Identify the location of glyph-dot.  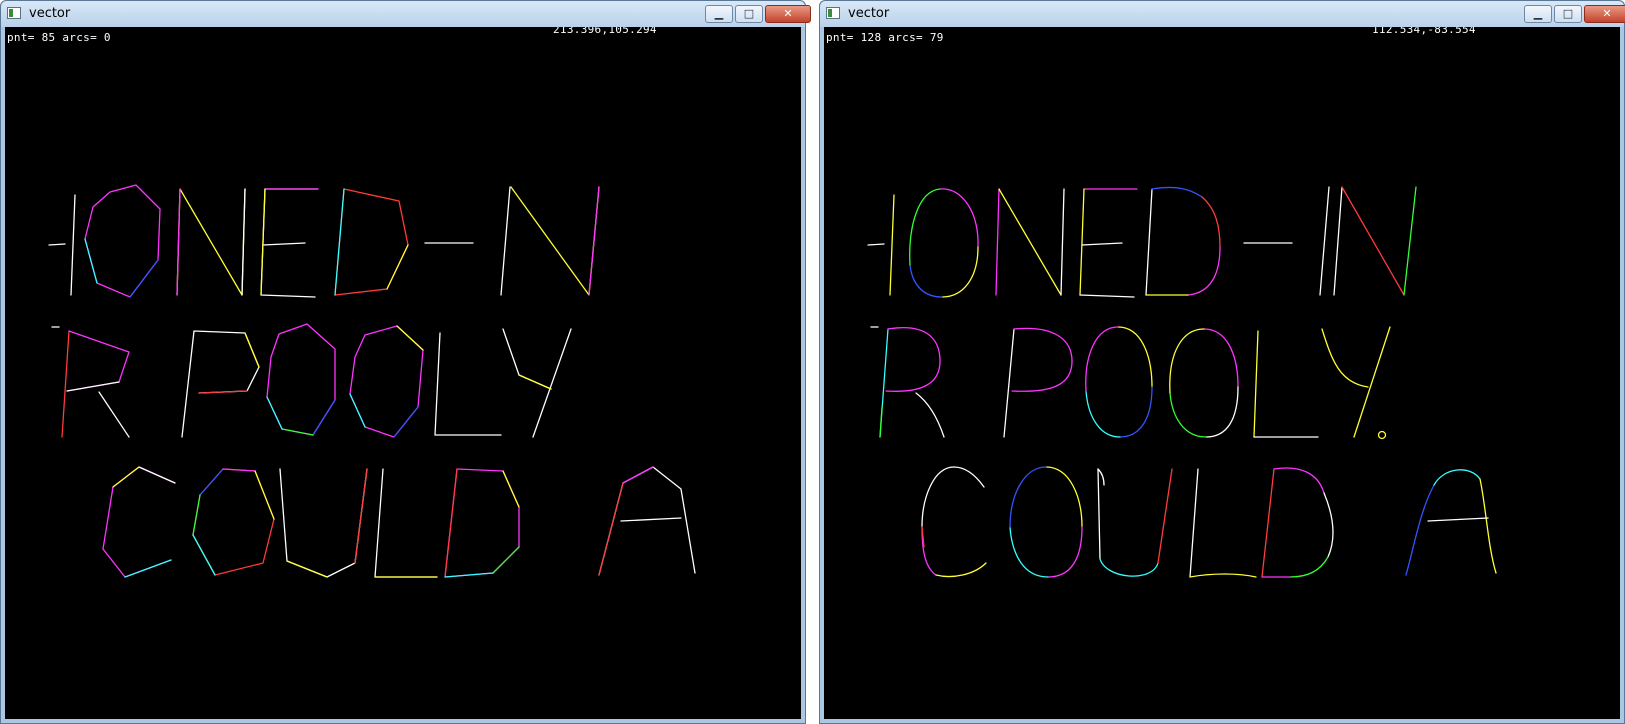
(1382, 435).